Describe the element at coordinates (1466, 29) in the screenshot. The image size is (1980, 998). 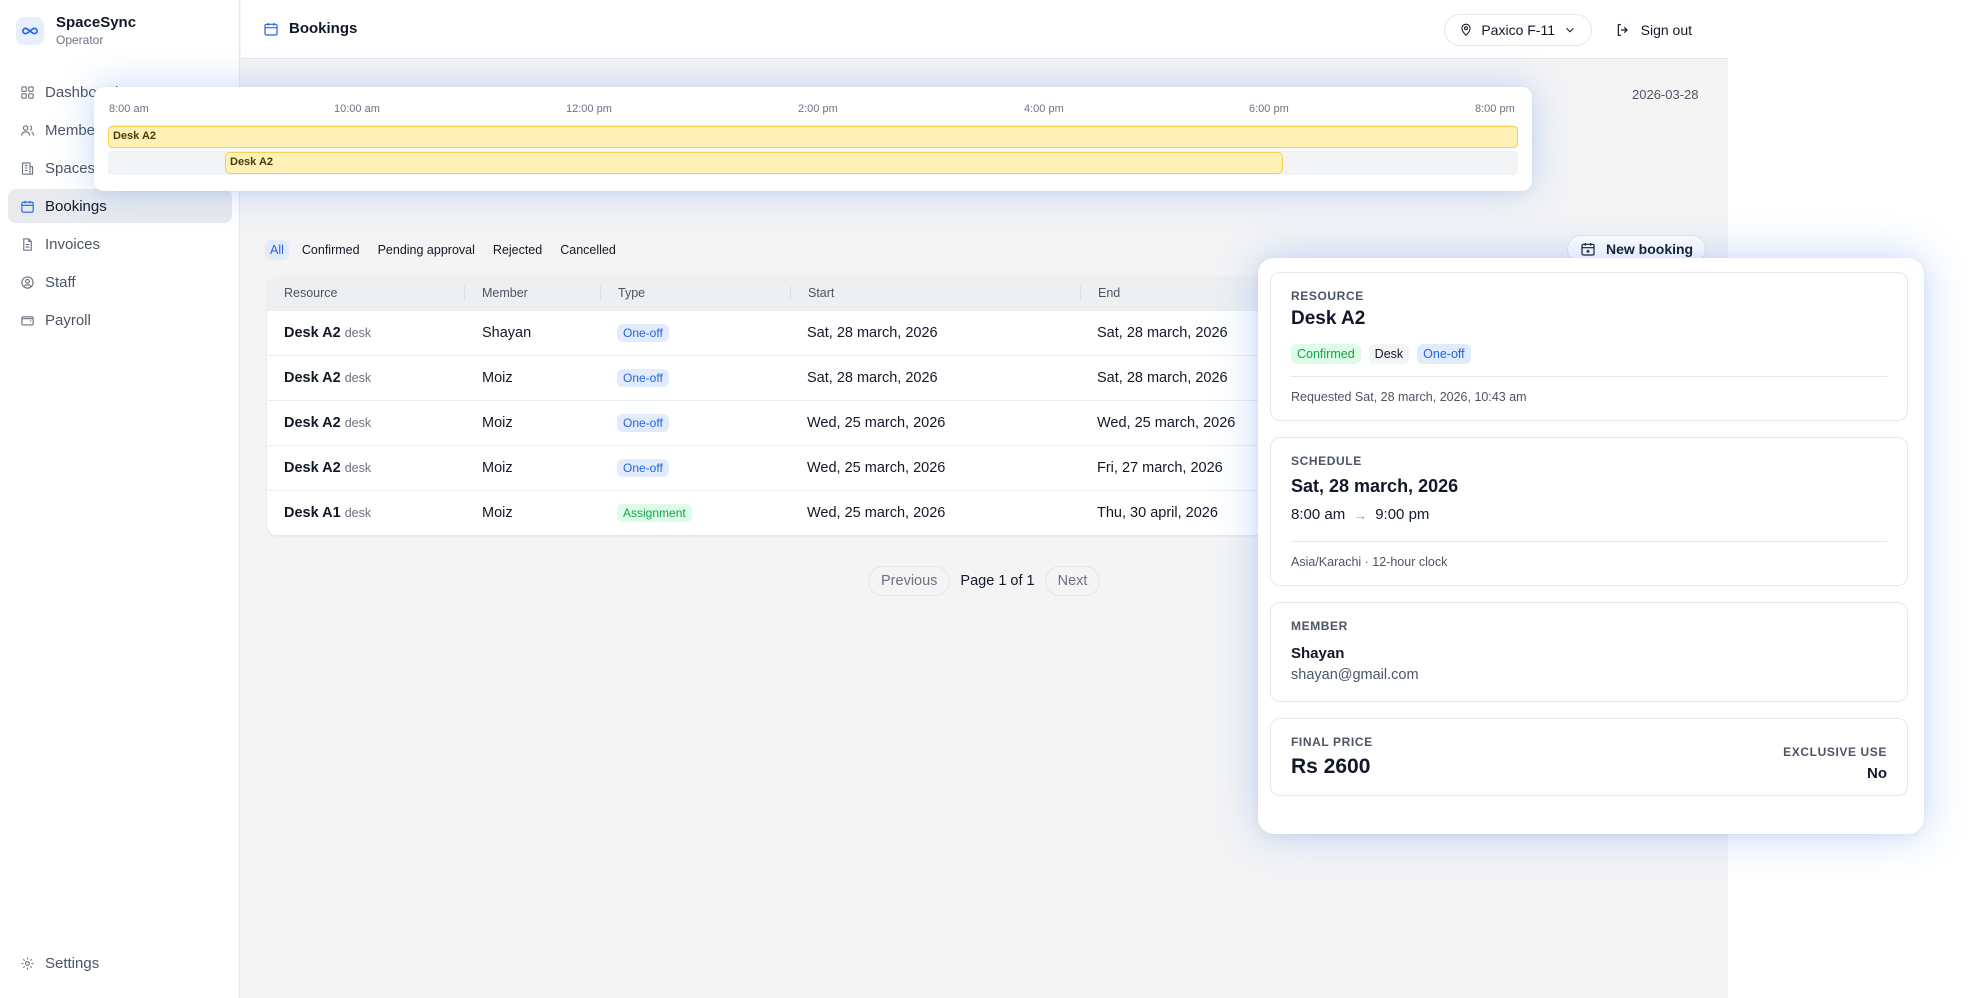
I see `map-pin-icon` at that location.